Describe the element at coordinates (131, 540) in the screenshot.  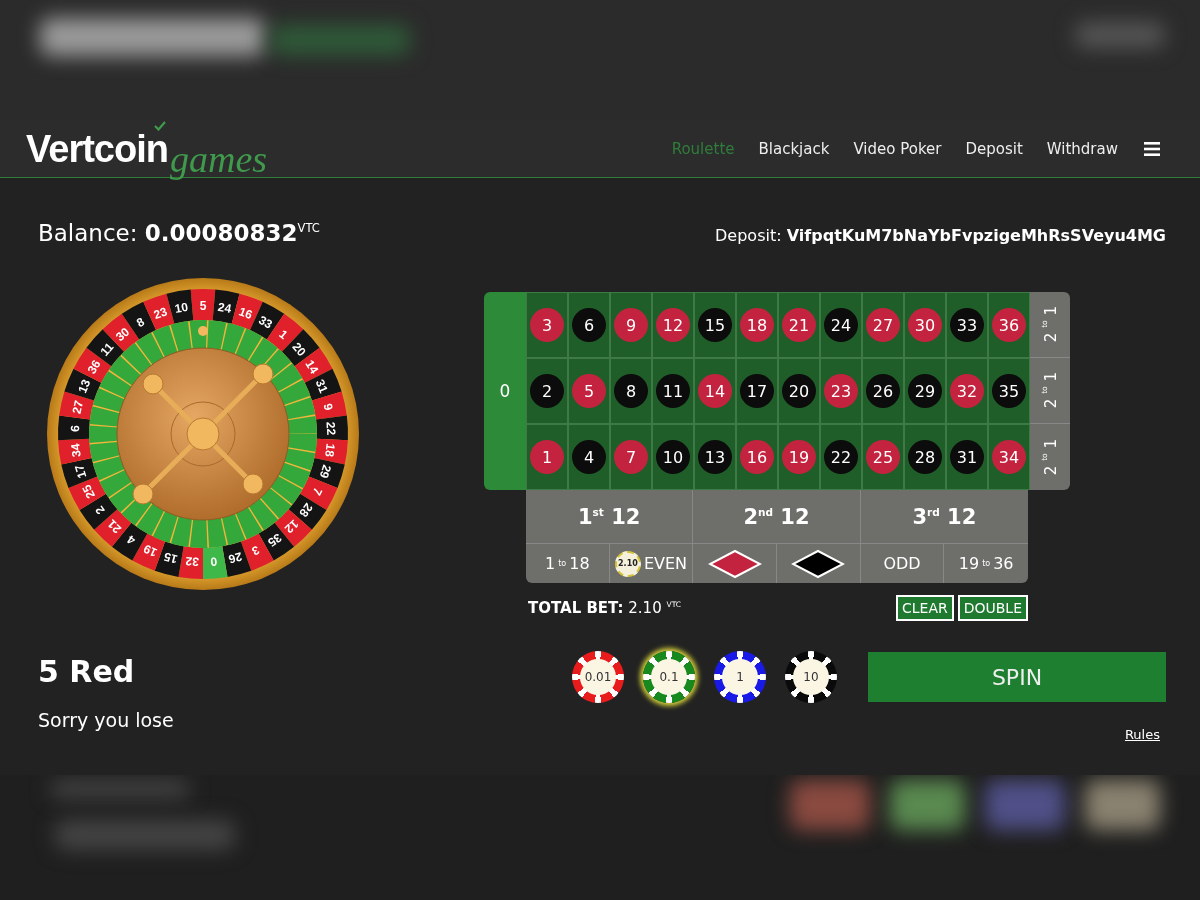
I see `wheel-number: 4` at that location.